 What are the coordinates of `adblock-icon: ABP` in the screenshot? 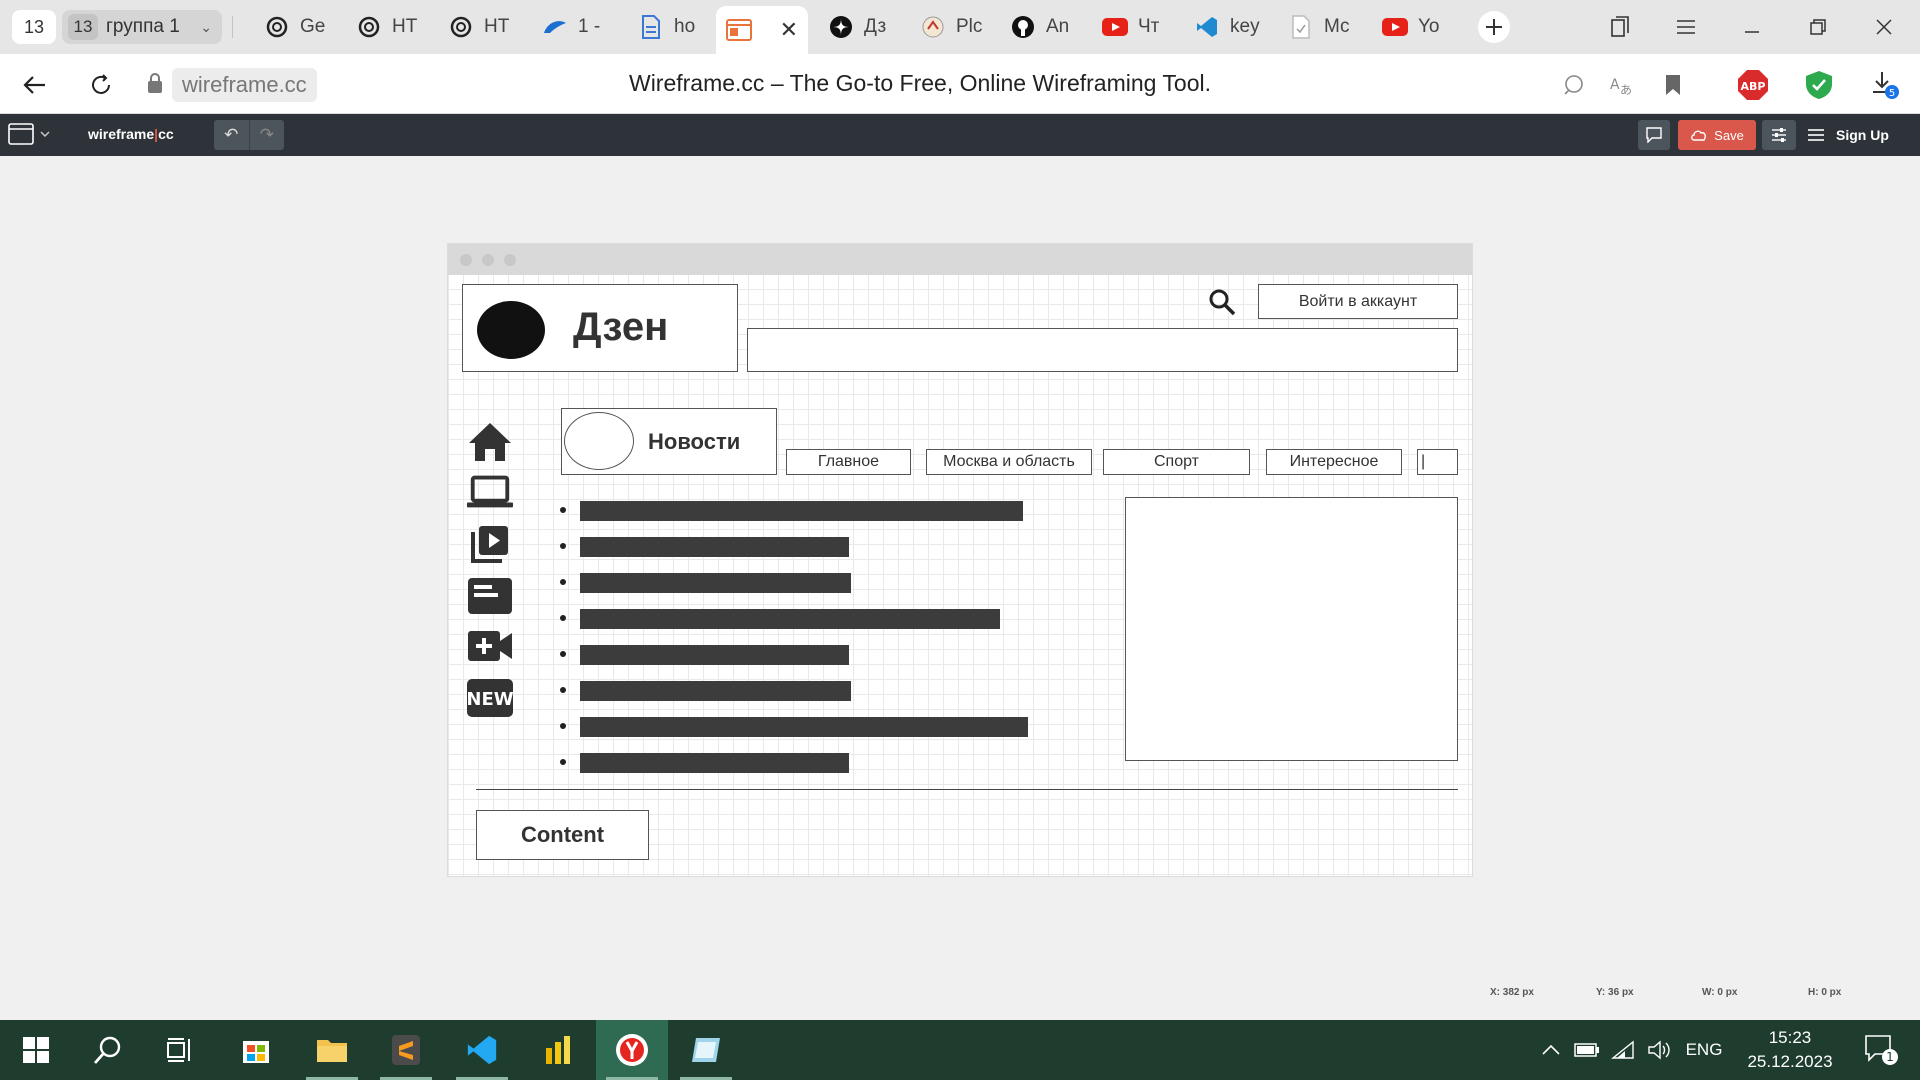 It's located at (1753, 85).